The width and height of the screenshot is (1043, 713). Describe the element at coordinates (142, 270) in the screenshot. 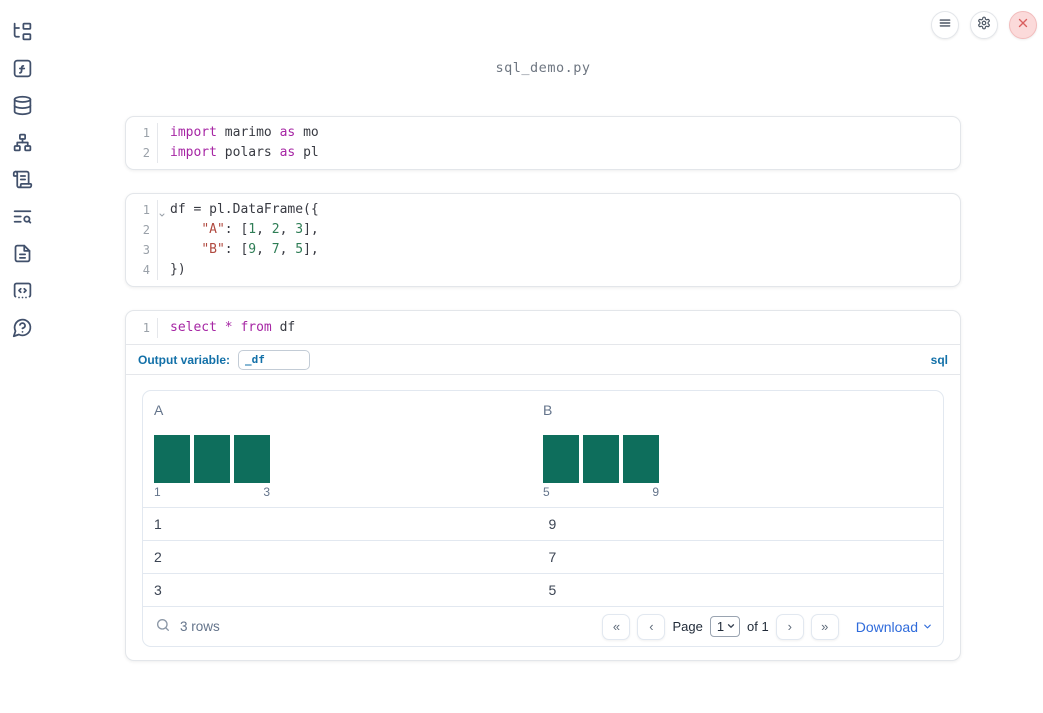

I see `line-number: 4` at that location.